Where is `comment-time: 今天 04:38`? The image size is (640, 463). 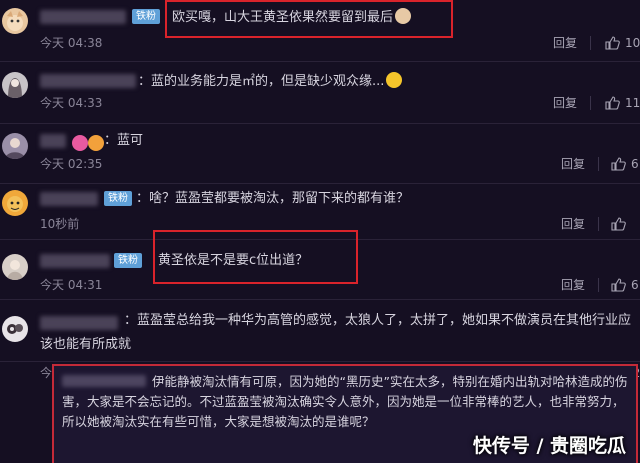 comment-time: 今天 04:38 is located at coordinates (71, 43).